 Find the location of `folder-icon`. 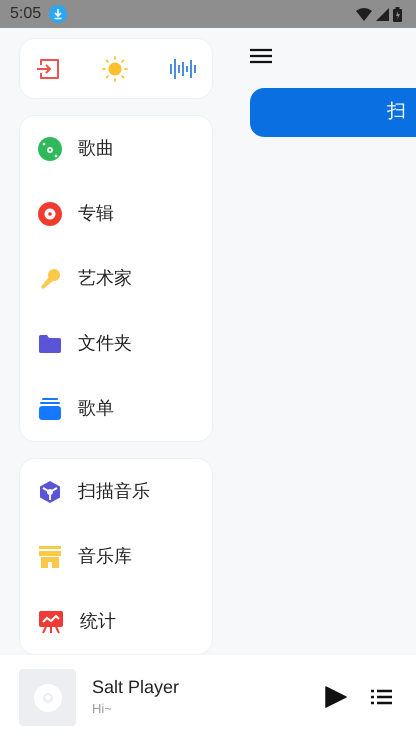

folder-icon is located at coordinates (50, 343).